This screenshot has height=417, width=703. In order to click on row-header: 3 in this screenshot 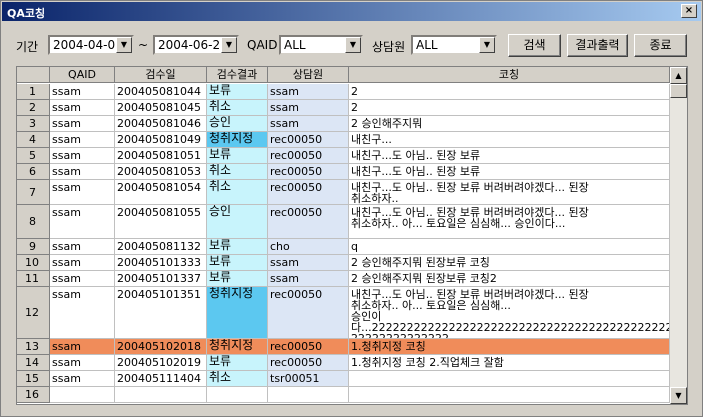, I will do `click(33, 124)`.